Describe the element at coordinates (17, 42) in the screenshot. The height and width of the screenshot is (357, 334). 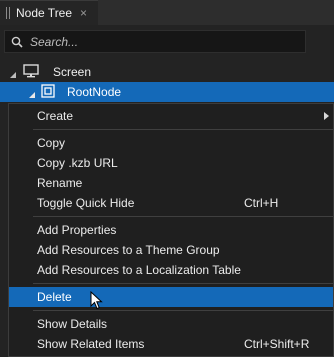
I see `search-icon` at that location.